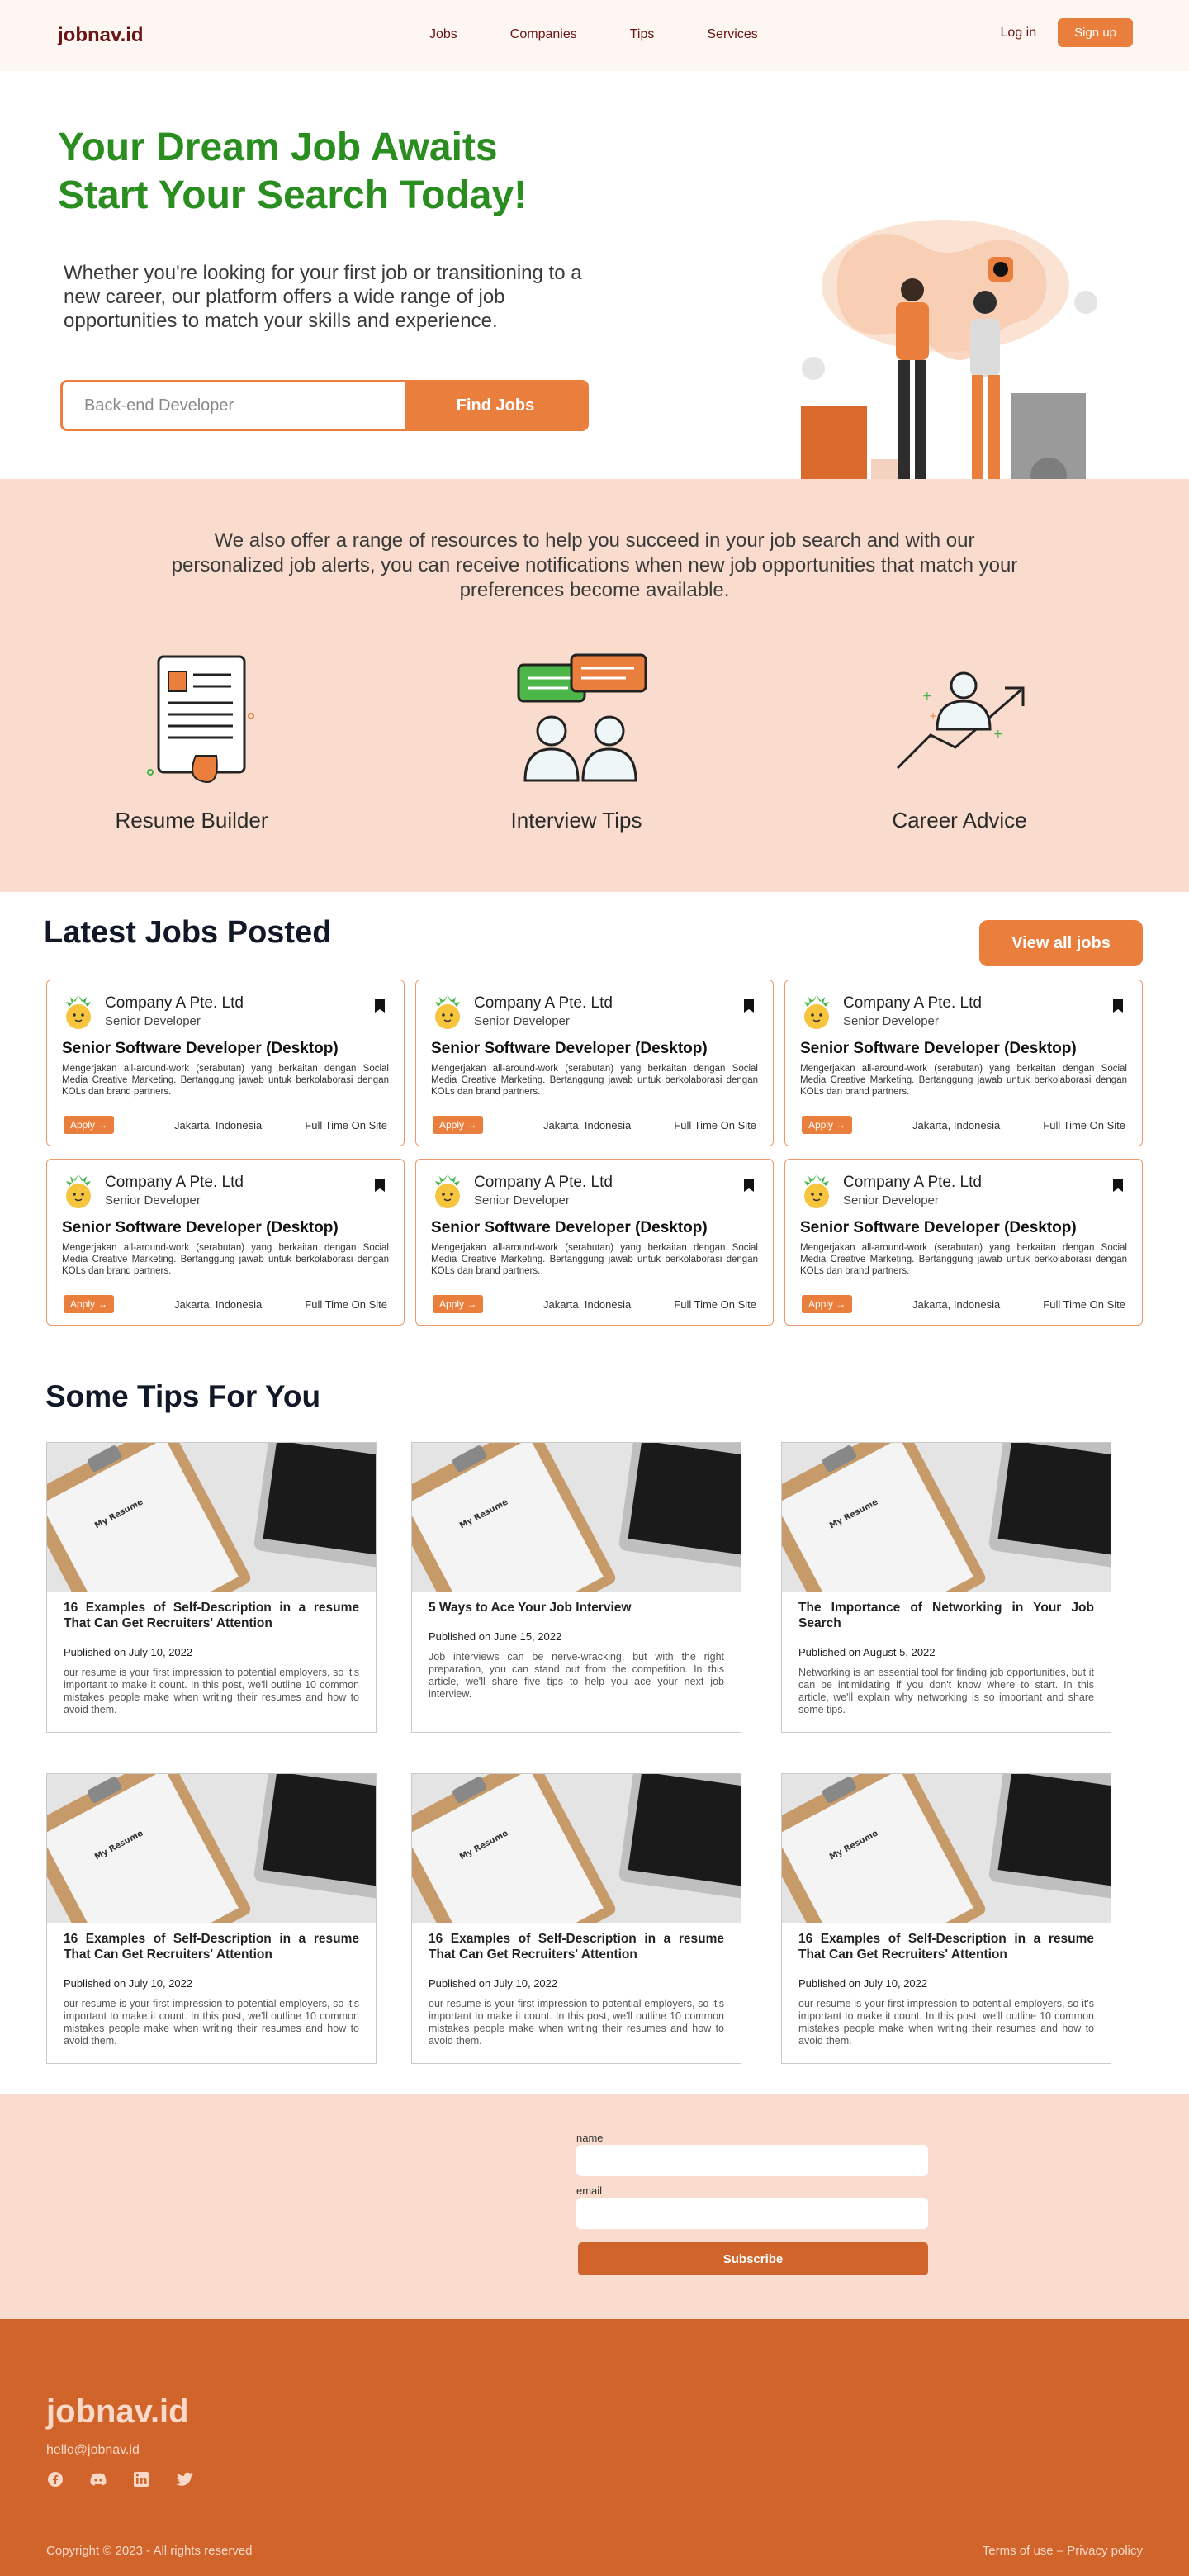 The width and height of the screenshot is (1189, 2576). Describe the element at coordinates (959, 718) in the screenshot. I see `career-icon: + + +` at that location.